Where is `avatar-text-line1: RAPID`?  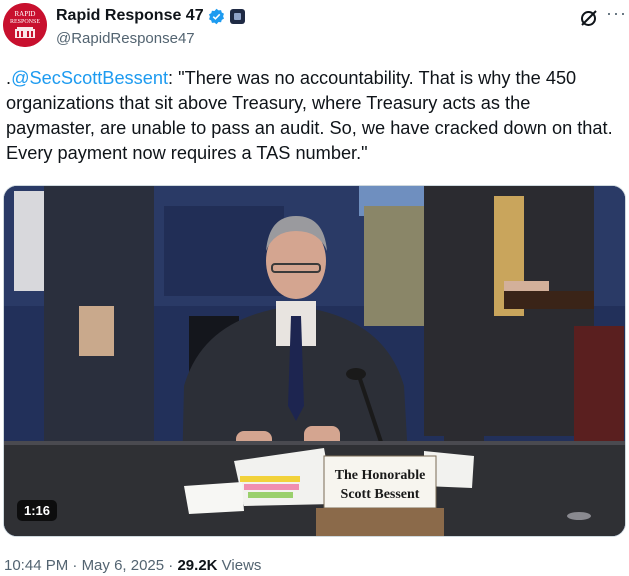
avatar-text-line1: RAPID is located at coordinates (24, 14).